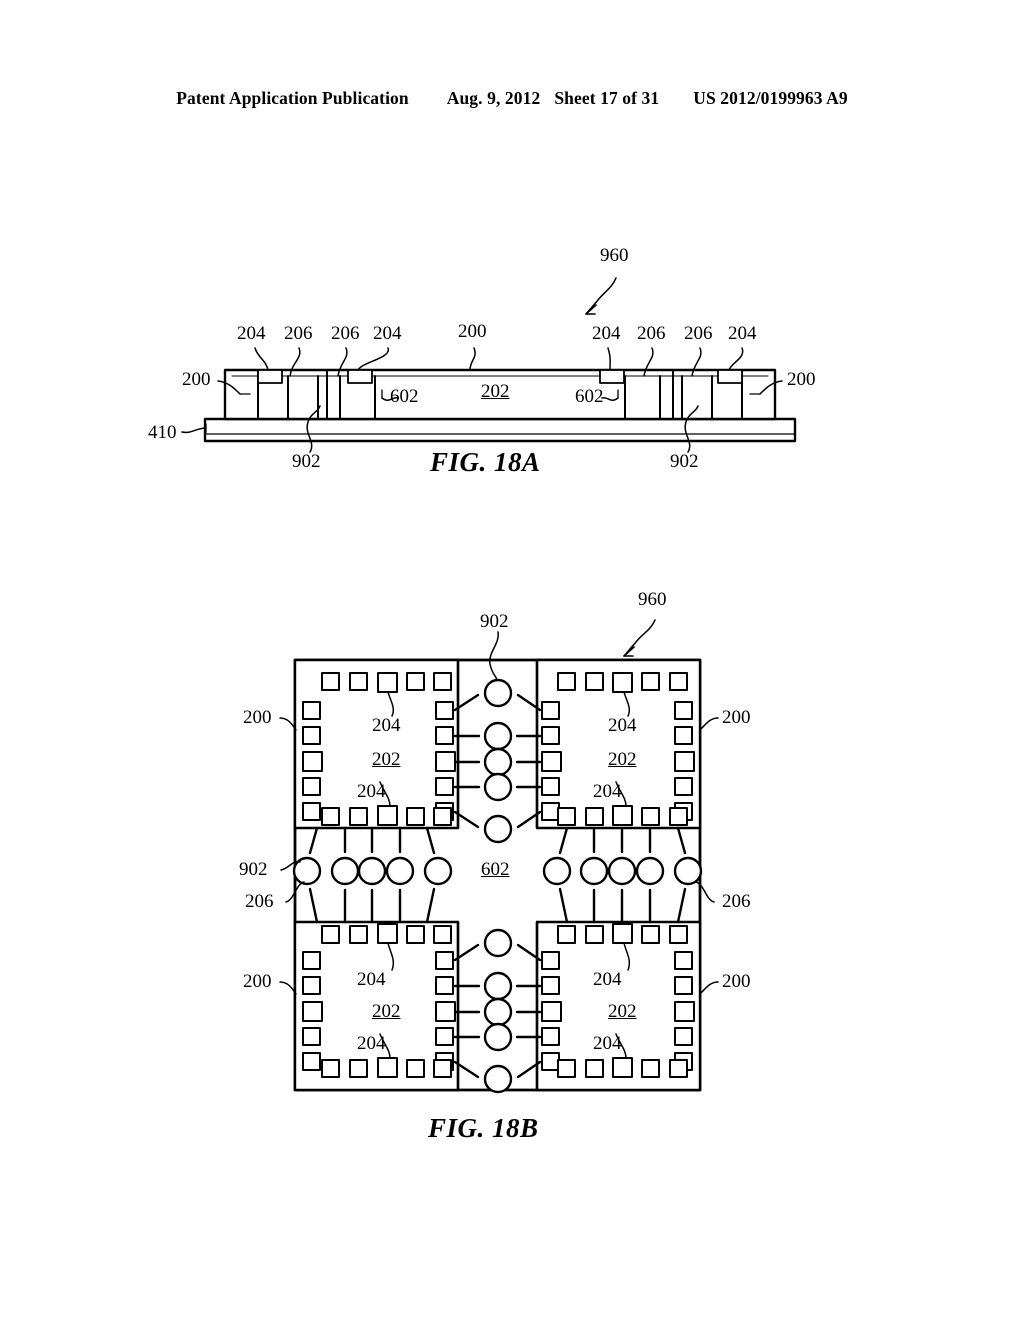 Image resolution: width=1024 pixels, height=1320 pixels. What do you see at coordinates (730, 376) in the screenshot?
I see `pad-204-right-outer` at bounding box center [730, 376].